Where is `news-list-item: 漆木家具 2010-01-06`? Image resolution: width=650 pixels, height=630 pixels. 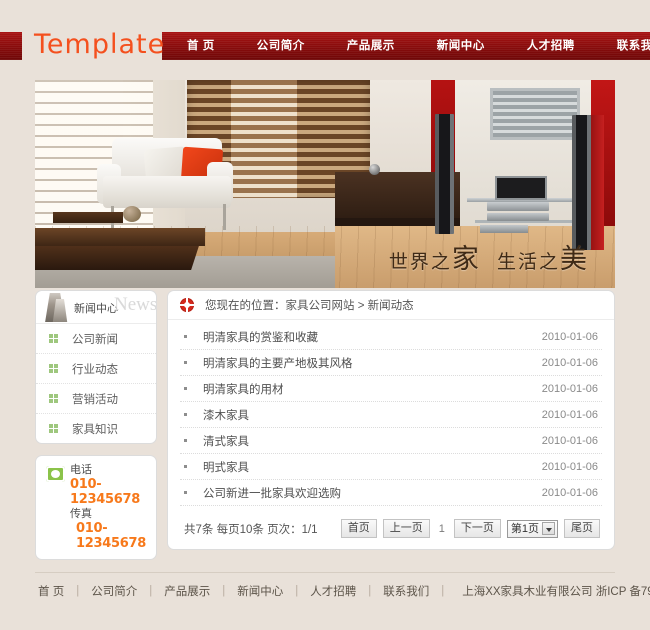
news-list-item: 漆木家具 2010-01-06 is located at coordinates (391, 415).